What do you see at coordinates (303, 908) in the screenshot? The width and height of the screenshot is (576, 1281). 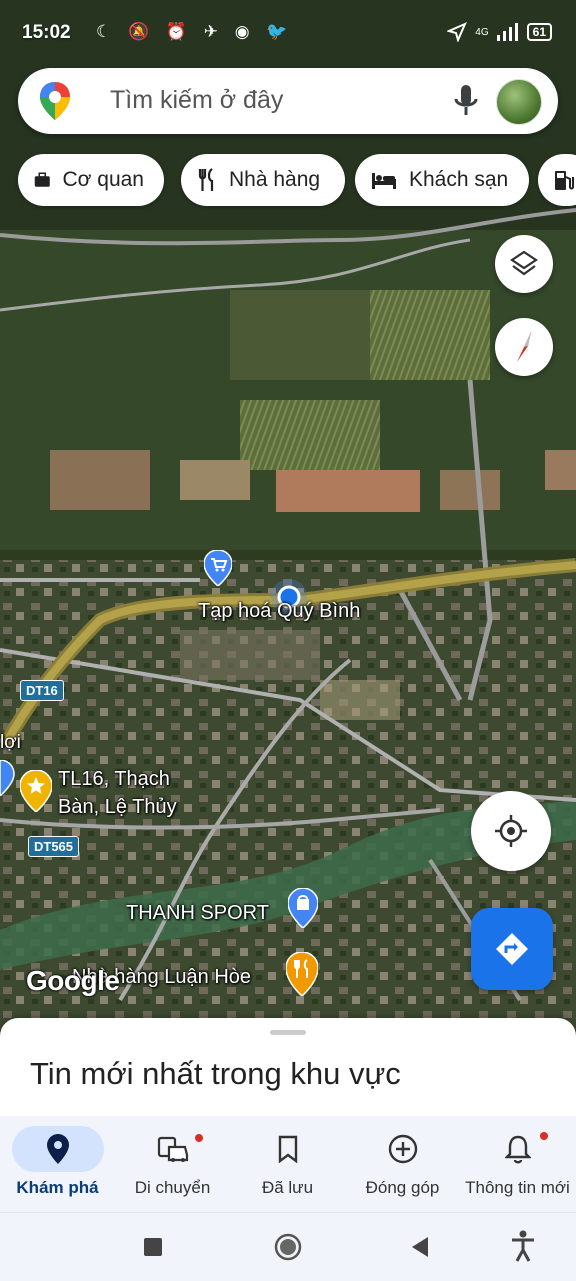 I see `shopping-bag-pin-icon` at bounding box center [303, 908].